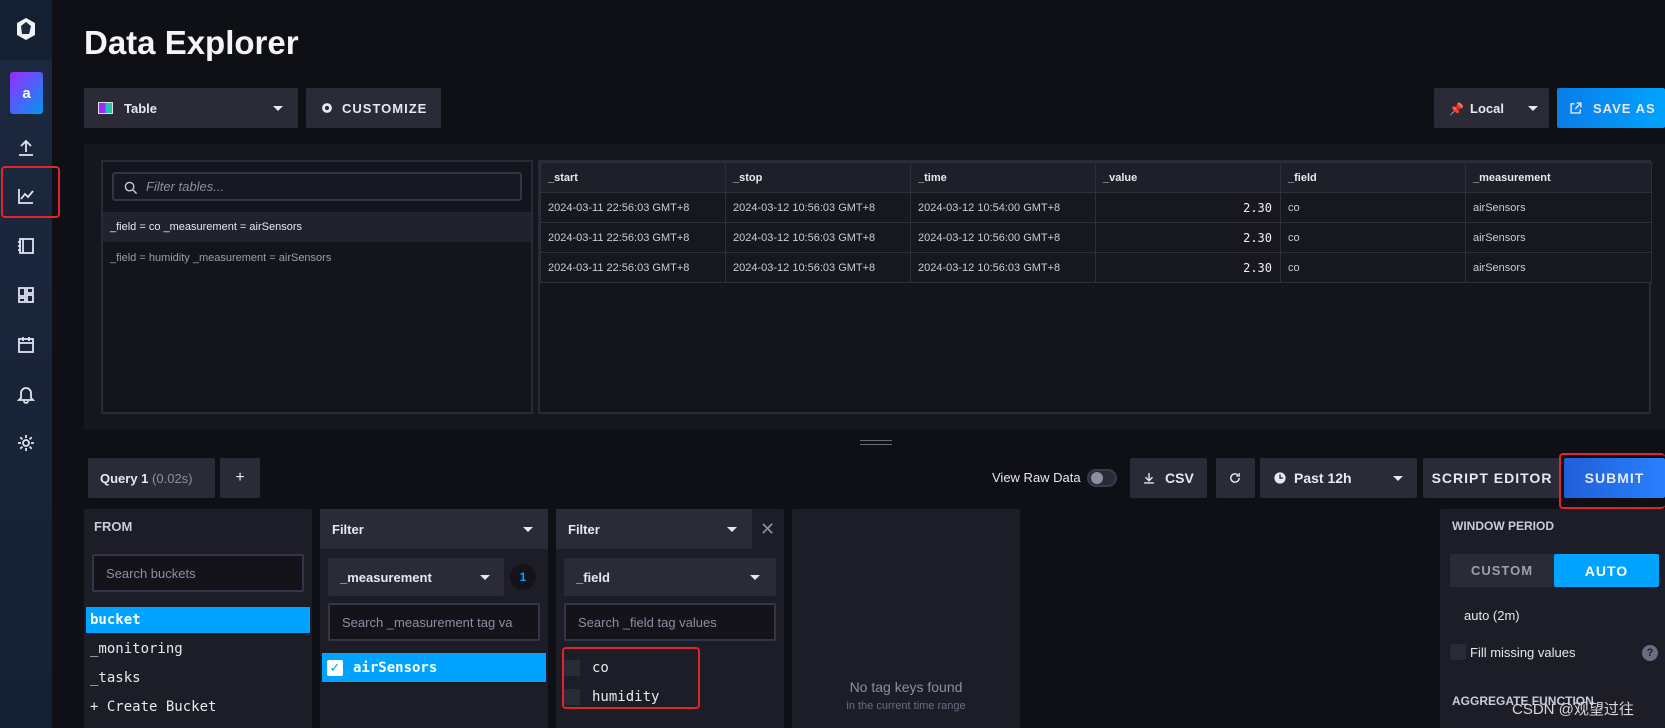 Image resolution: width=1665 pixels, height=728 pixels. What do you see at coordinates (1323, 478) in the screenshot?
I see `time-range-label: Past 12h` at bounding box center [1323, 478].